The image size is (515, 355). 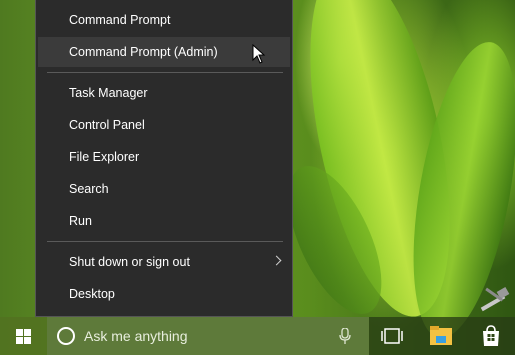 I want to click on microphone-icon, so click(x=345, y=336).